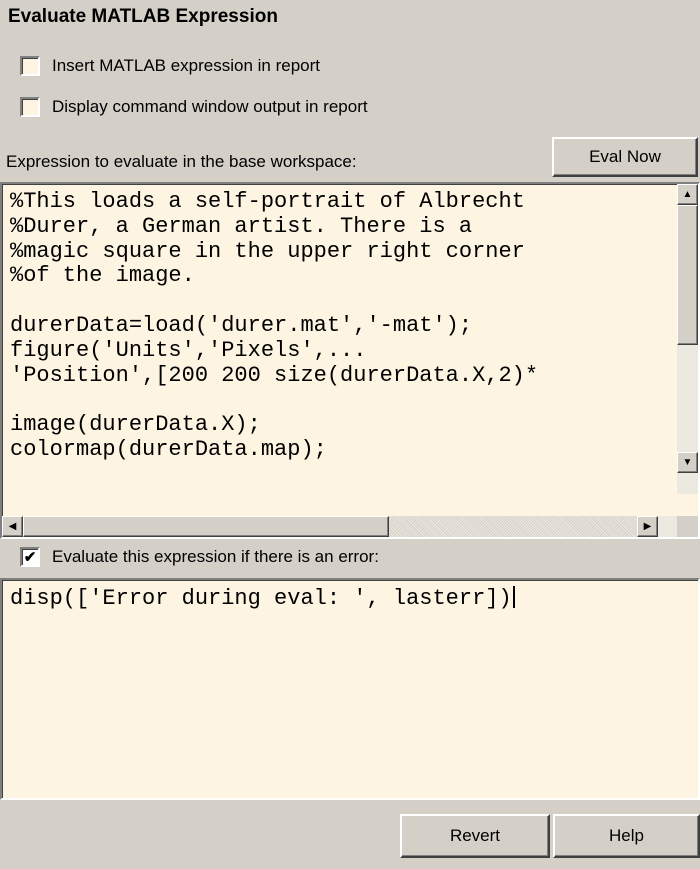 This screenshot has width=700, height=869. I want to click on insert-expression-option: Insert MATLAB expression in report, so click(170, 66).